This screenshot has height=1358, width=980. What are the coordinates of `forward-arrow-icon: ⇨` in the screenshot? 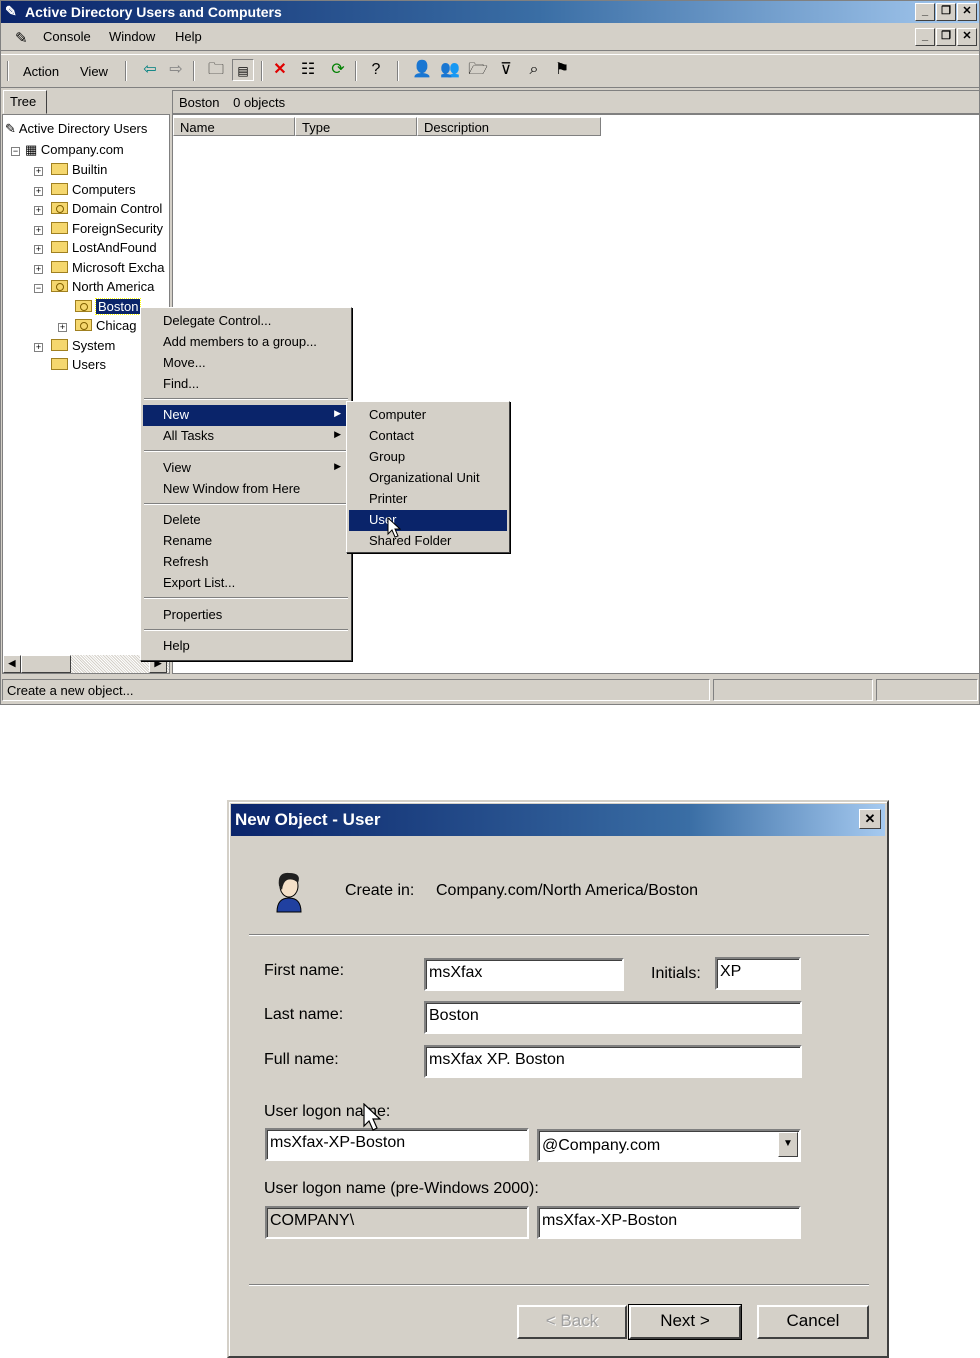 It's located at (176, 70).